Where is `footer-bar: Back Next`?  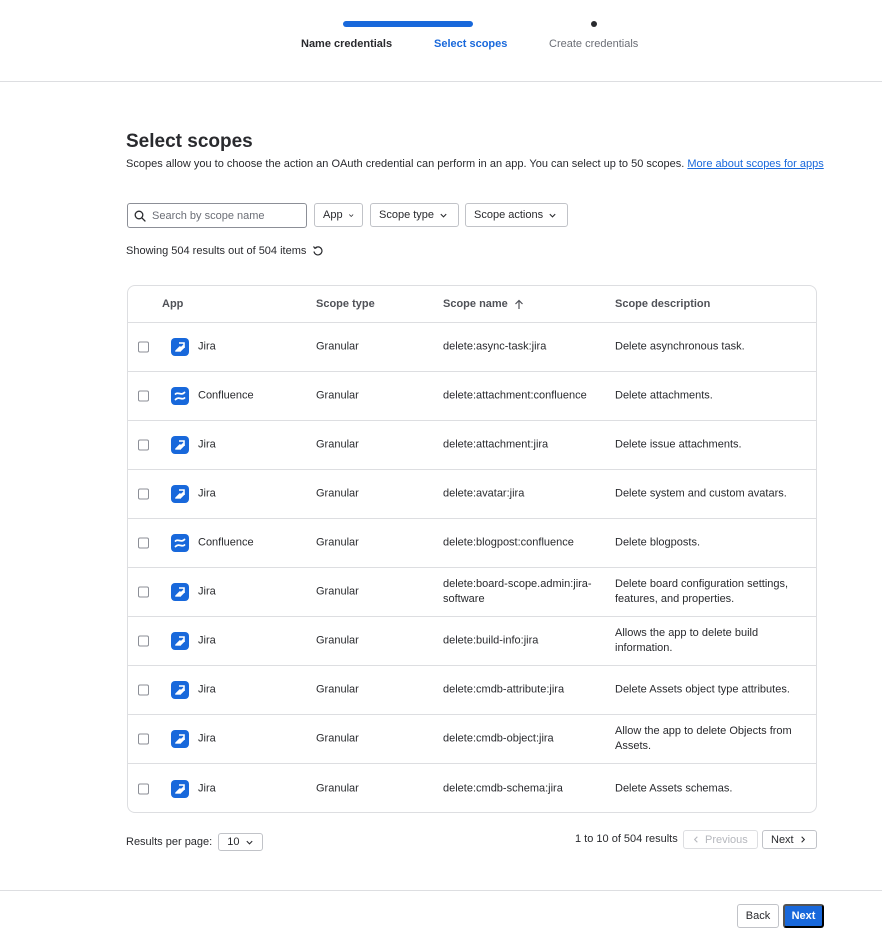 footer-bar: Back Next is located at coordinates (441, 911).